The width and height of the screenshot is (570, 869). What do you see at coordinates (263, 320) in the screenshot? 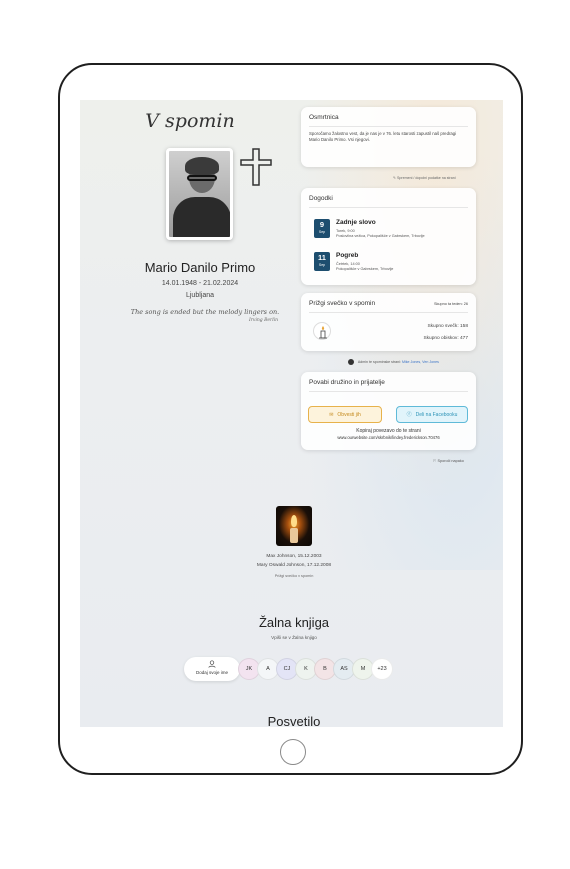
I see `quote-author: Irving Berlin` at bounding box center [263, 320].